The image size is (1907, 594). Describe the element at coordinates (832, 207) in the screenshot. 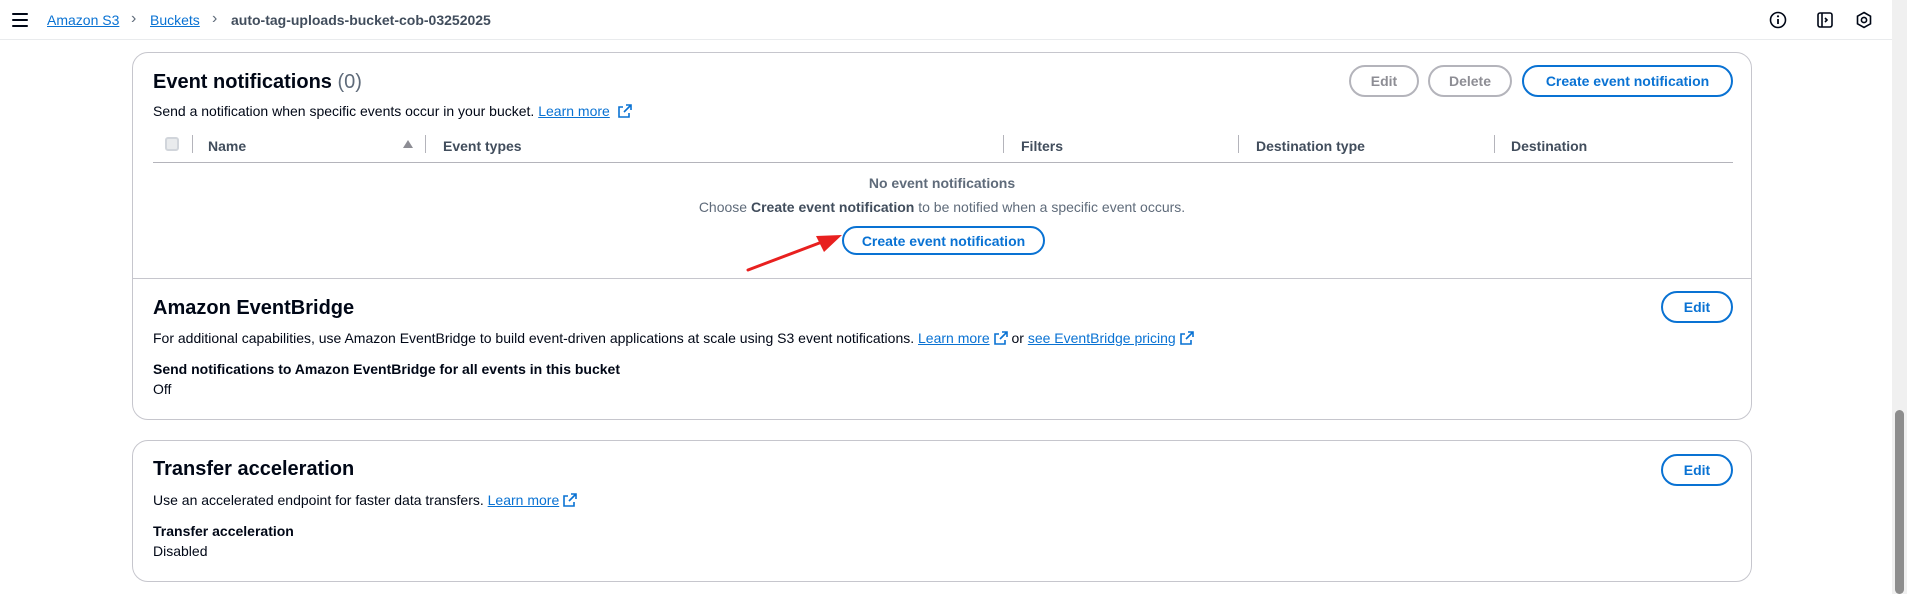

I see `empty-bold: Create event notification` at that location.